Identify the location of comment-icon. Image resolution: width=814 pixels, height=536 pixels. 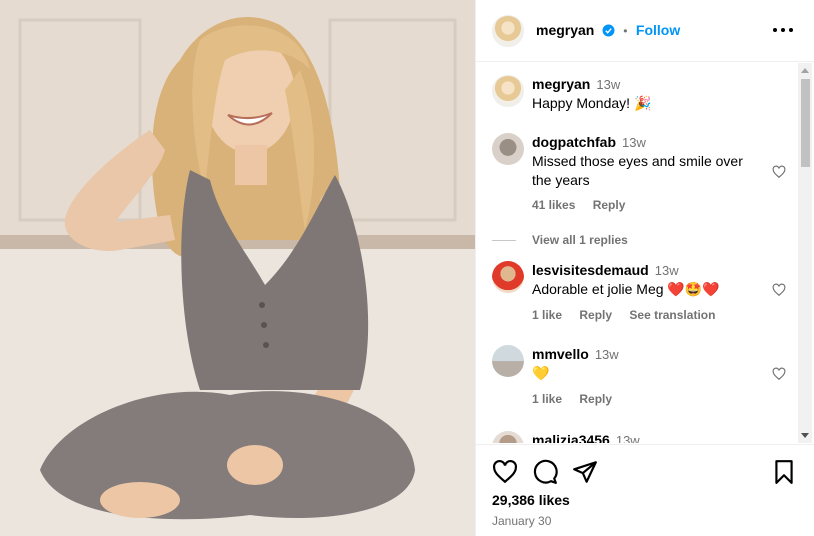
(545, 472).